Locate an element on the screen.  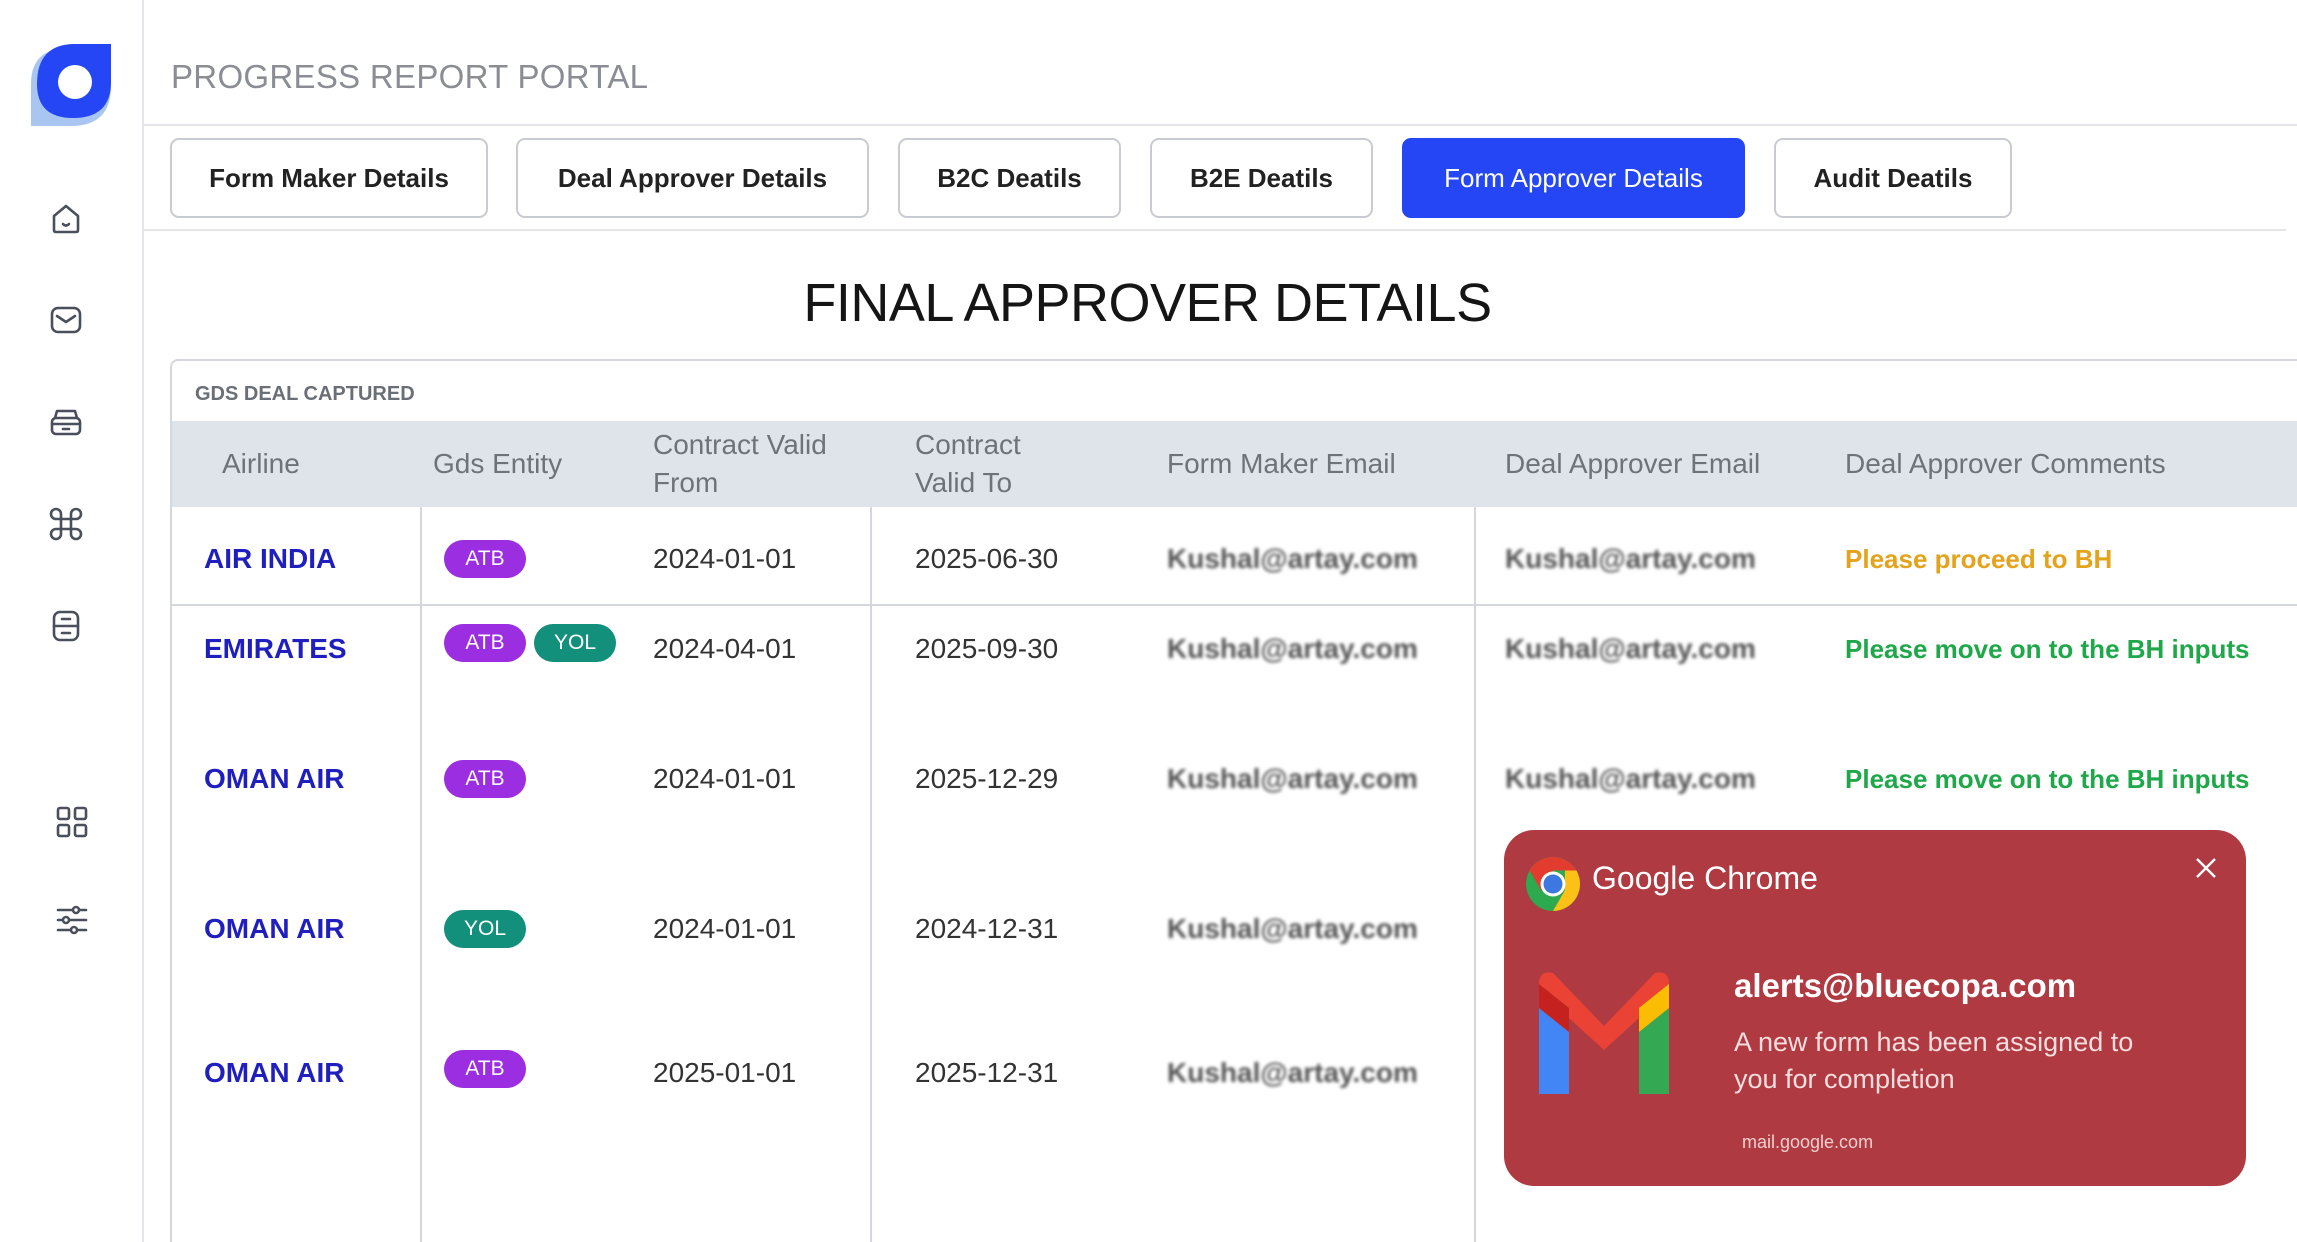
section-title-text: FINAL APPROVER DETAILS is located at coordinates (1147, 303).